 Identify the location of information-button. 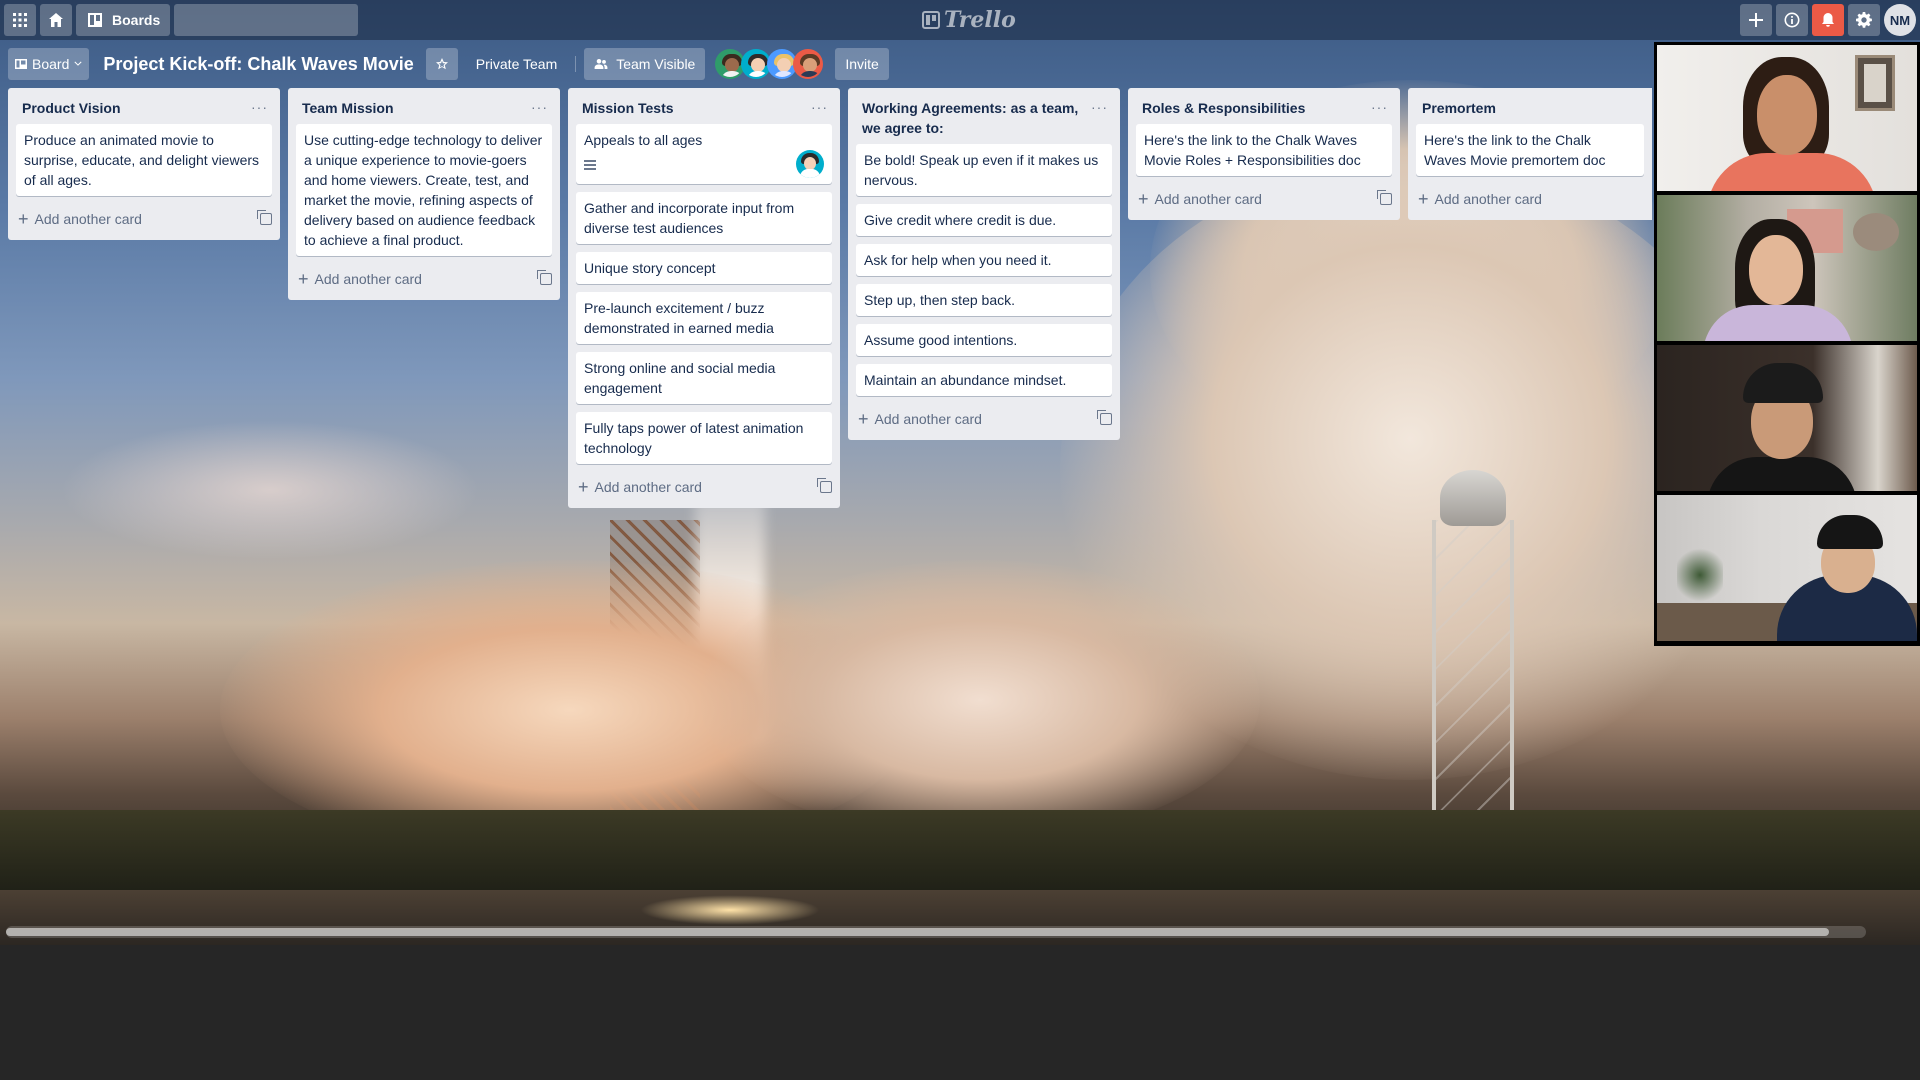
(1792, 20).